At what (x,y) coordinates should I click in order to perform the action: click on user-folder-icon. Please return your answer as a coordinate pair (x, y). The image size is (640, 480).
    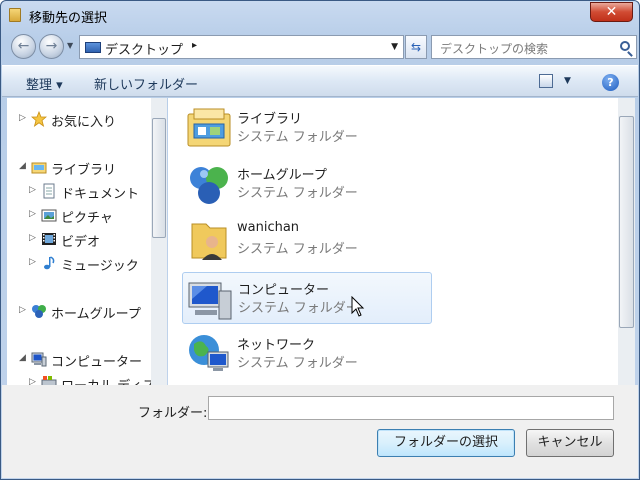
    Looking at the image, I should click on (209, 241).